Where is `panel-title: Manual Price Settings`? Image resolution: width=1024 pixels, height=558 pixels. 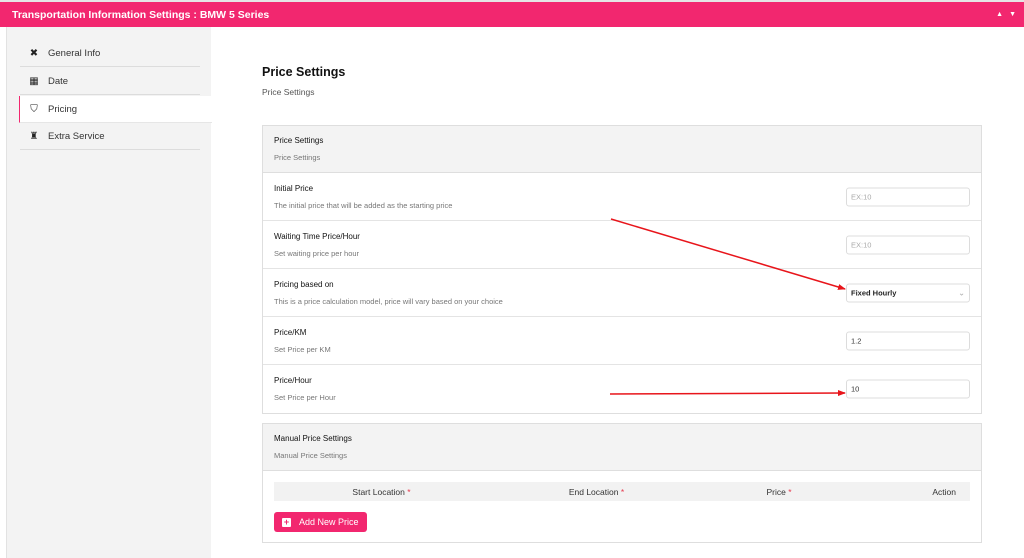
panel-title: Manual Price Settings is located at coordinates (313, 438).